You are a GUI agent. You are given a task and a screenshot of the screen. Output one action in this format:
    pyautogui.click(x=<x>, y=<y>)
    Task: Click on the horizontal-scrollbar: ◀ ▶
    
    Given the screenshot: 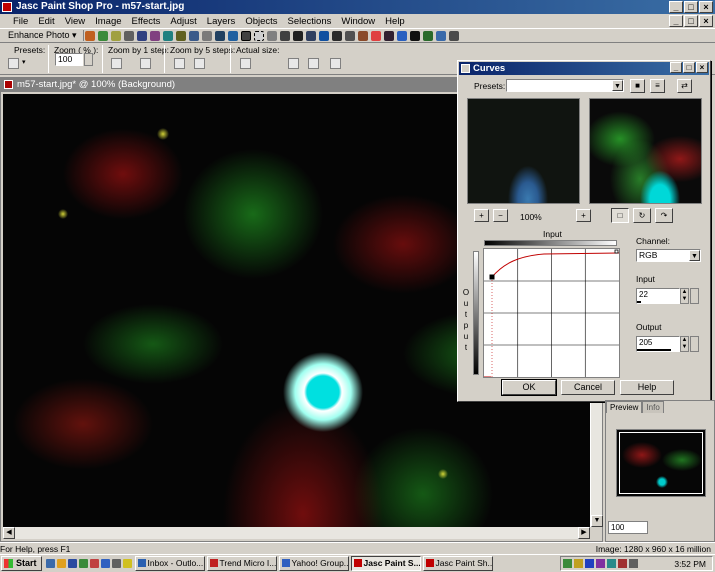 What is the action you would take?
    pyautogui.click(x=296, y=533)
    